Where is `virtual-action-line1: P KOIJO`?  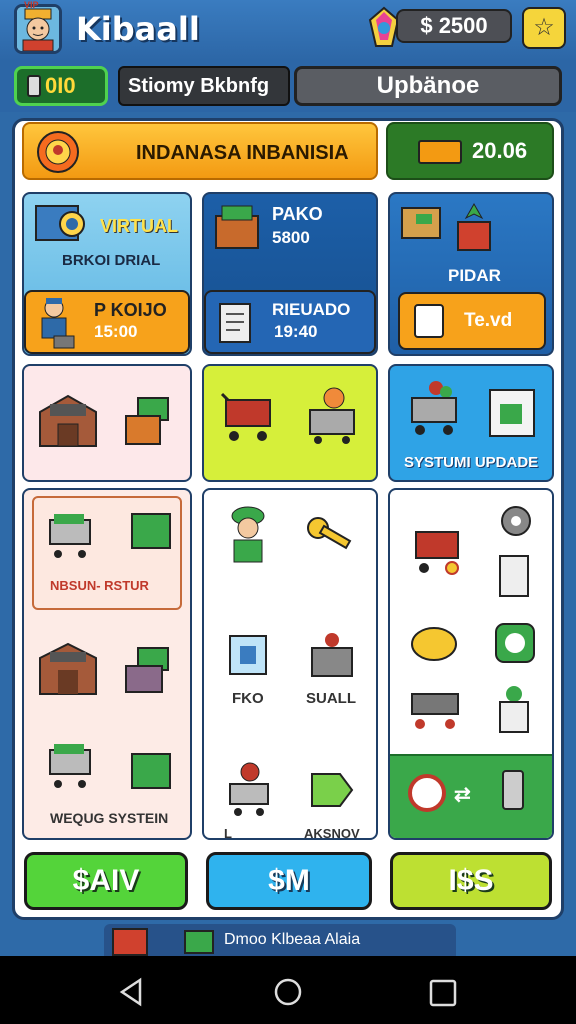
virtual-action-line1: P KOIJO is located at coordinates (130, 310).